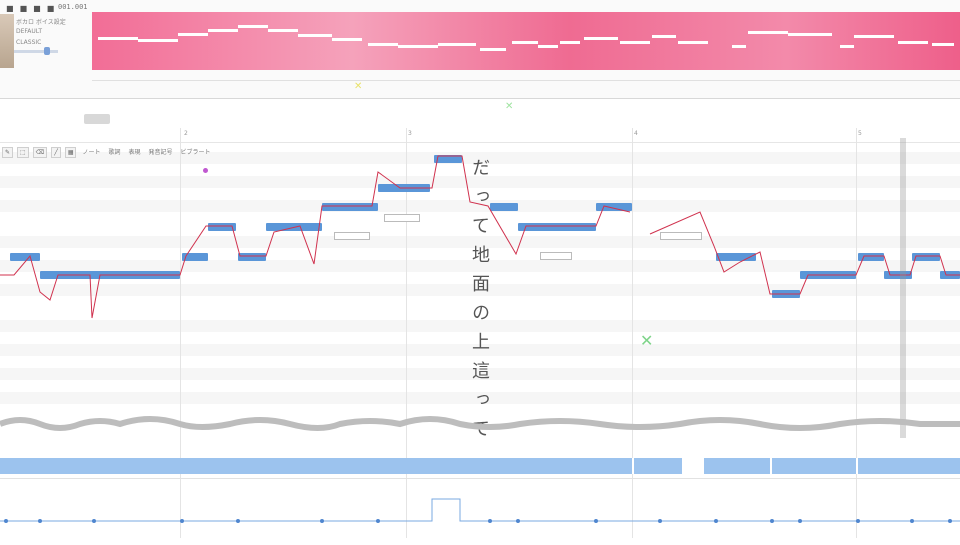 This screenshot has height=545, width=960. I want to click on track-tab, so click(97, 119).